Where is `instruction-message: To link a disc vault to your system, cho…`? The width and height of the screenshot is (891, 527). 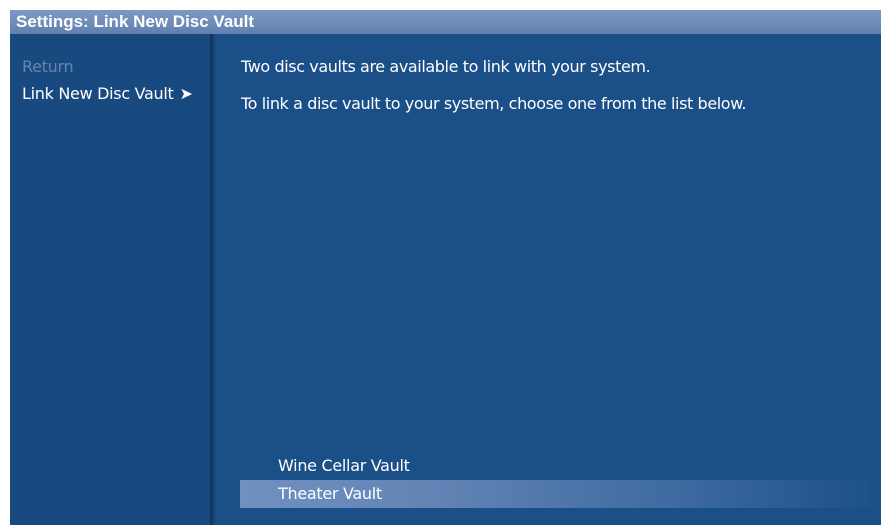 instruction-message: To link a disc vault to your system, cho… is located at coordinates (494, 103).